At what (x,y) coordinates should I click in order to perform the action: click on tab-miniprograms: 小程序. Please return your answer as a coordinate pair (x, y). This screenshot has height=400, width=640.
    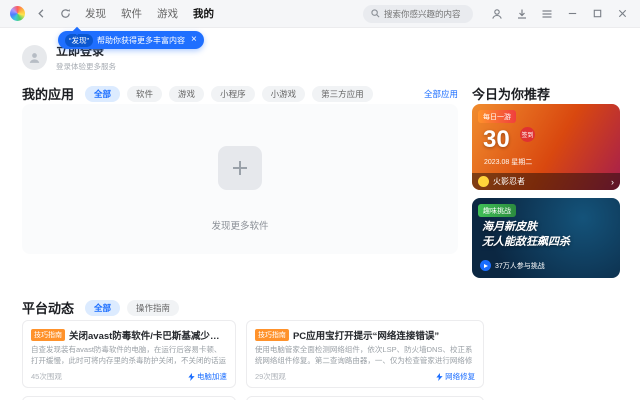
    Looking at the image, I should click on (233, 93).